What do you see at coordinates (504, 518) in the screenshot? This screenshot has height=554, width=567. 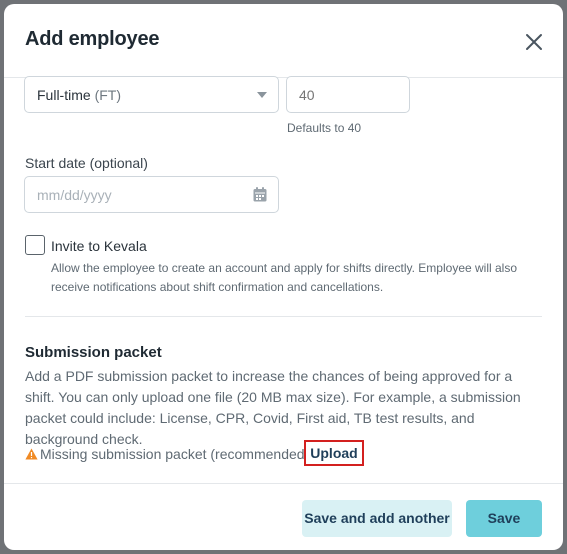 I see `save-button: Save` at bounding box center [504, 518].